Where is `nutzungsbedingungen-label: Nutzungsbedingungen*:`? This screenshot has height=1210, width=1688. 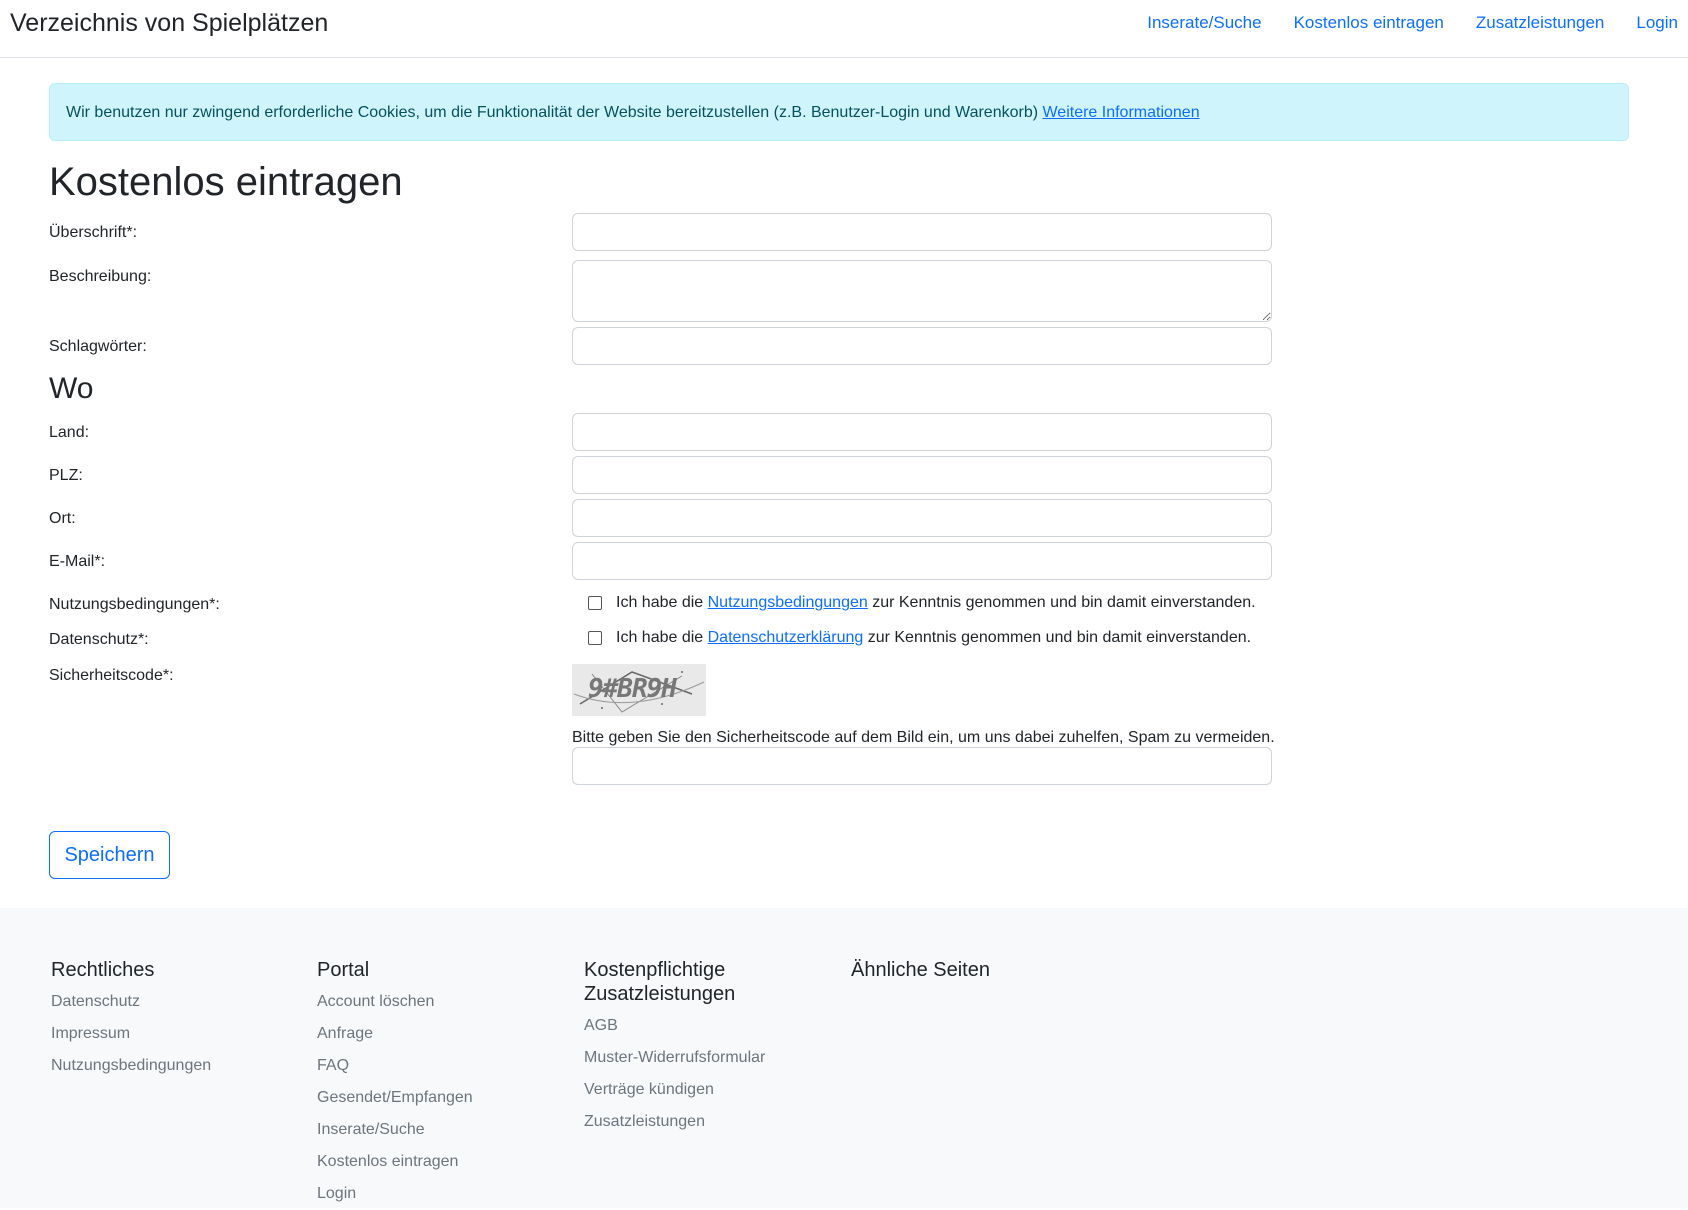
nutzungsbedingungen-label: Nutzungsbedingungen*: is located at coordinates (134, 604).